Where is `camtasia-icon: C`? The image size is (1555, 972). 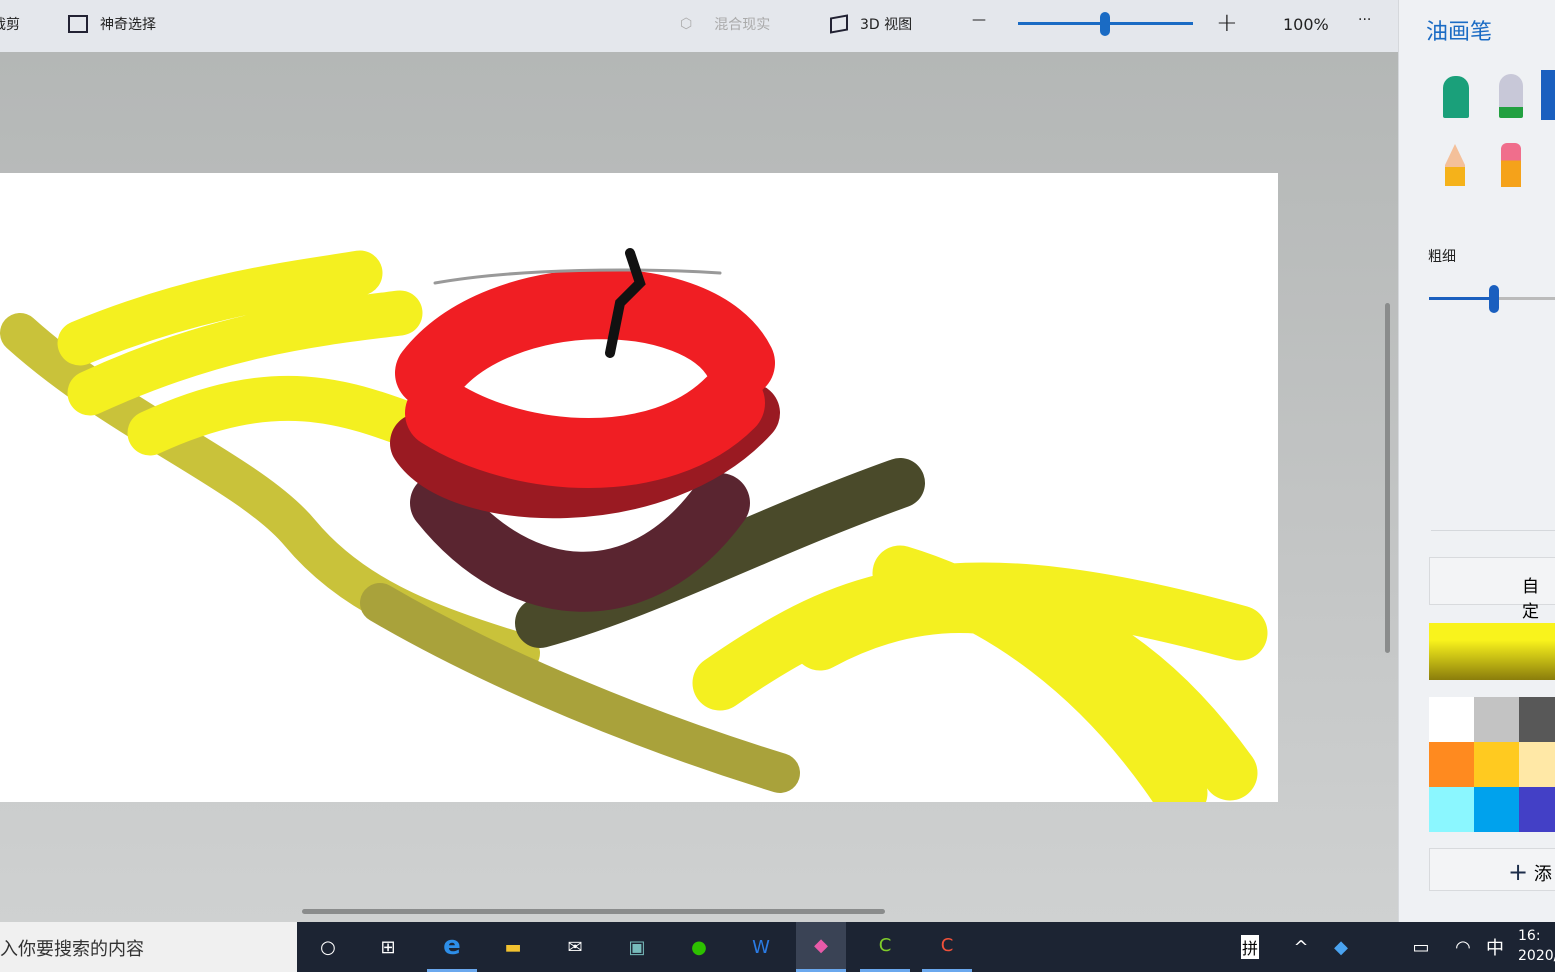 camtasia-icon: C is located at coordinates (885, 947).